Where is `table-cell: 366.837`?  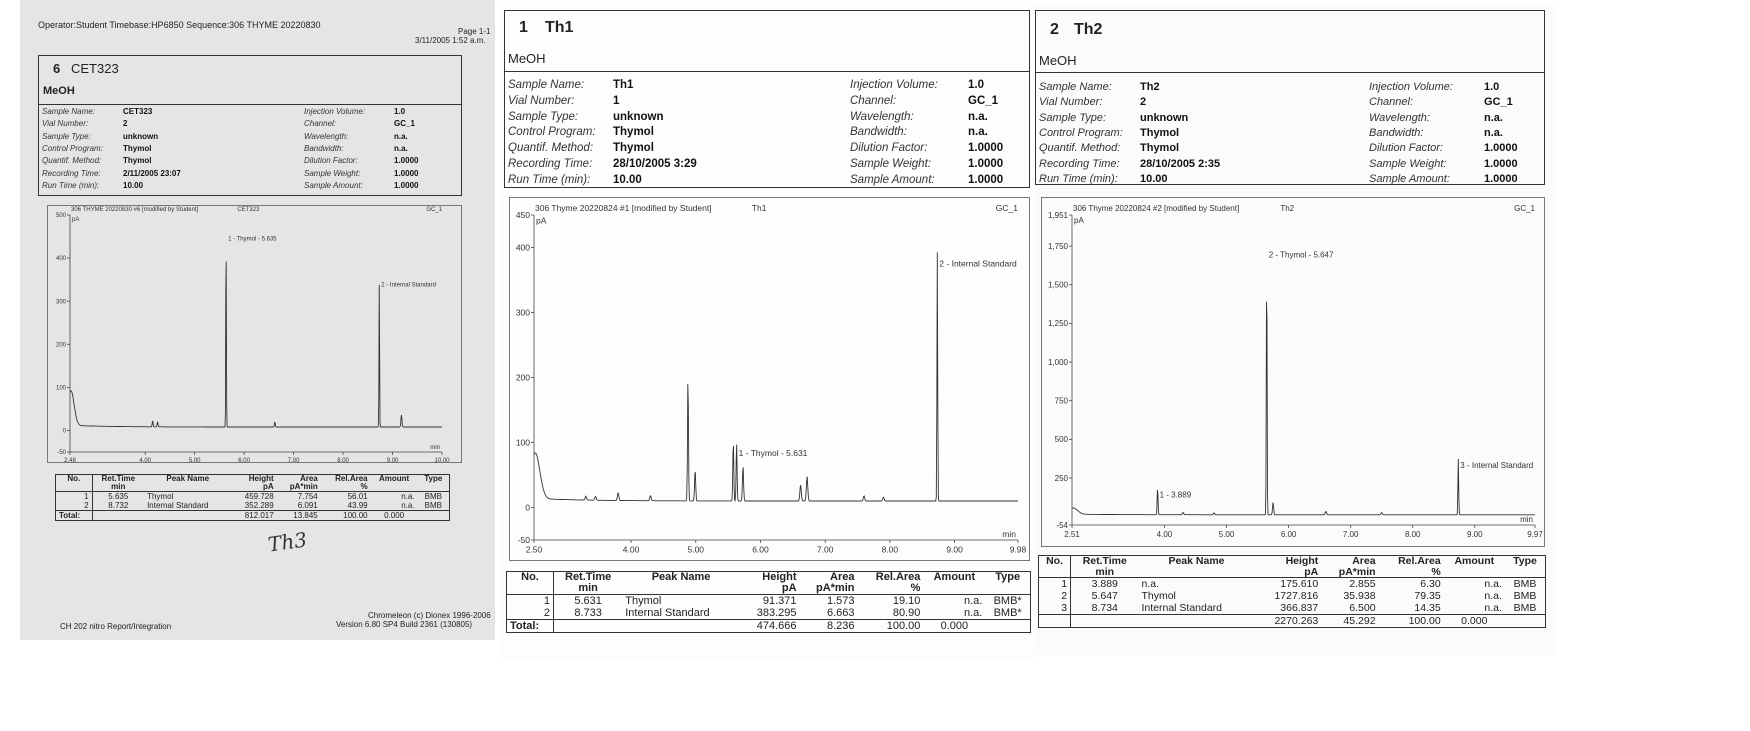
table-cell: 366.837 is located at coordinates (1299, 608).